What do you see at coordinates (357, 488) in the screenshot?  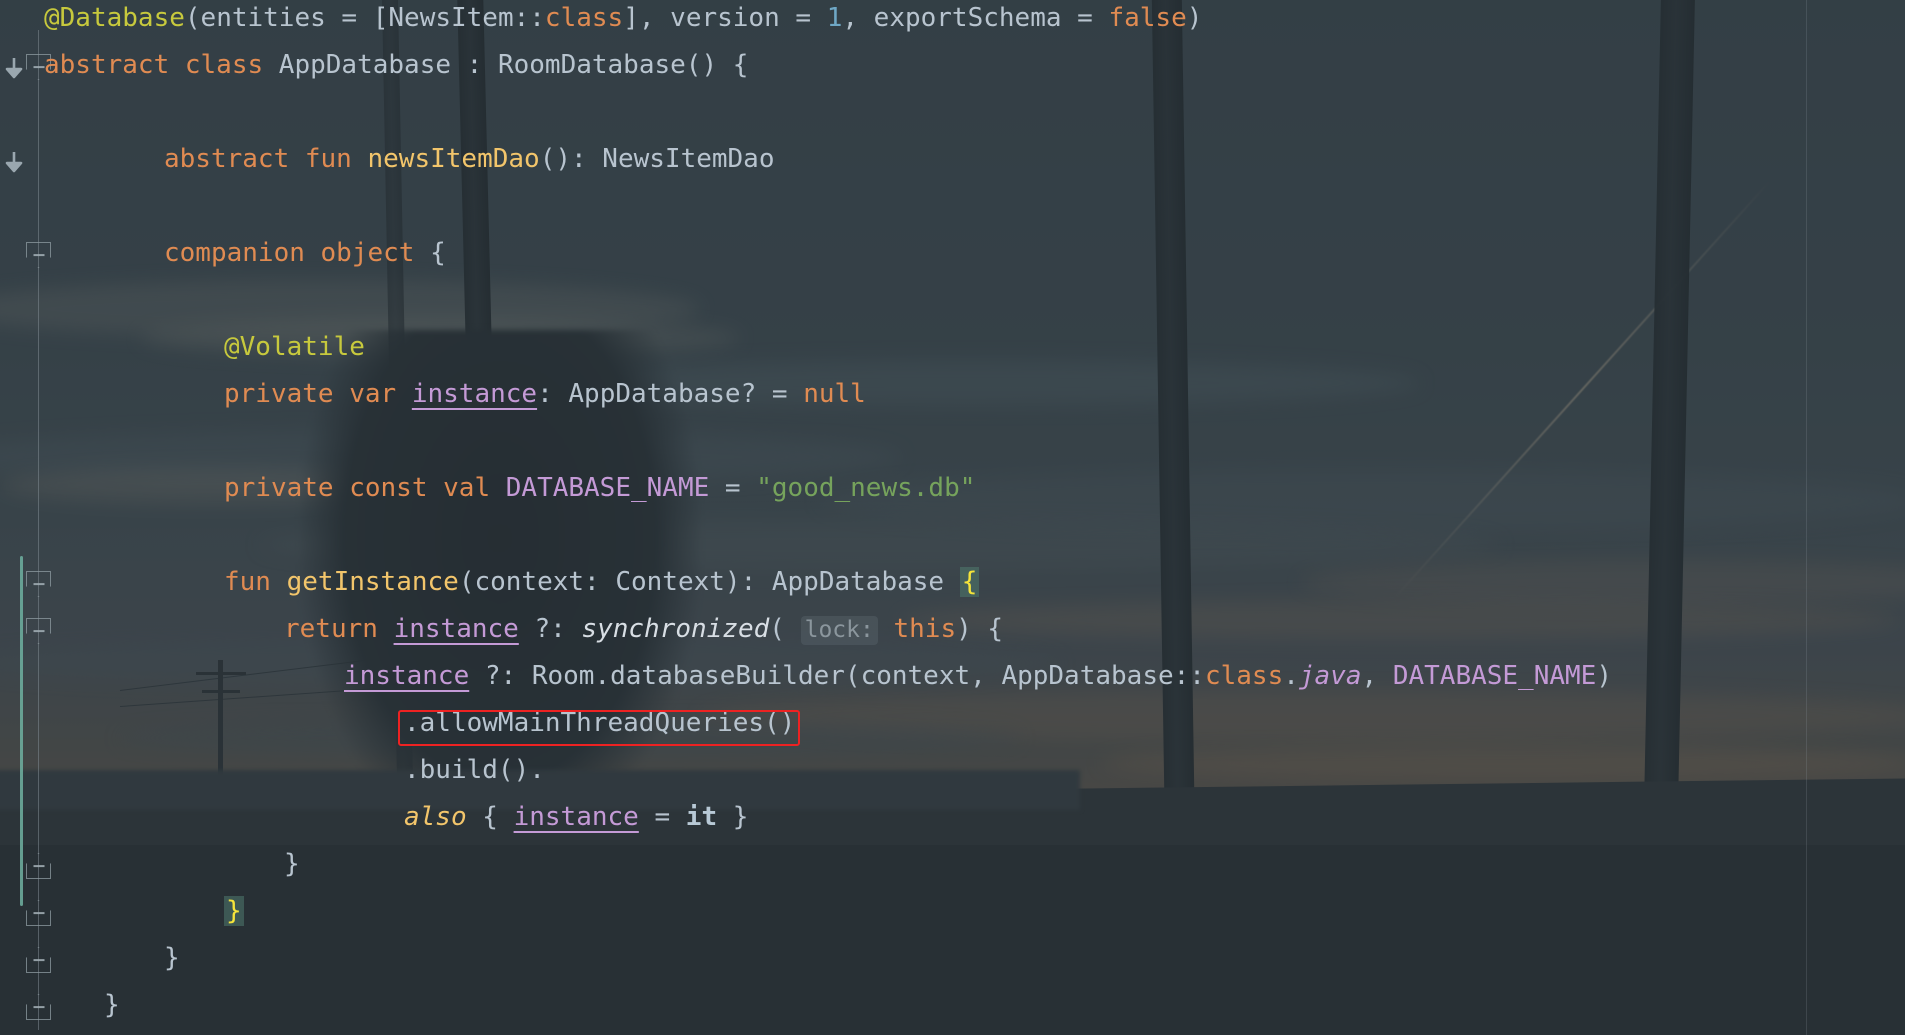 I see `code-token-keyword: private const val` at bounding box center [357, 488].